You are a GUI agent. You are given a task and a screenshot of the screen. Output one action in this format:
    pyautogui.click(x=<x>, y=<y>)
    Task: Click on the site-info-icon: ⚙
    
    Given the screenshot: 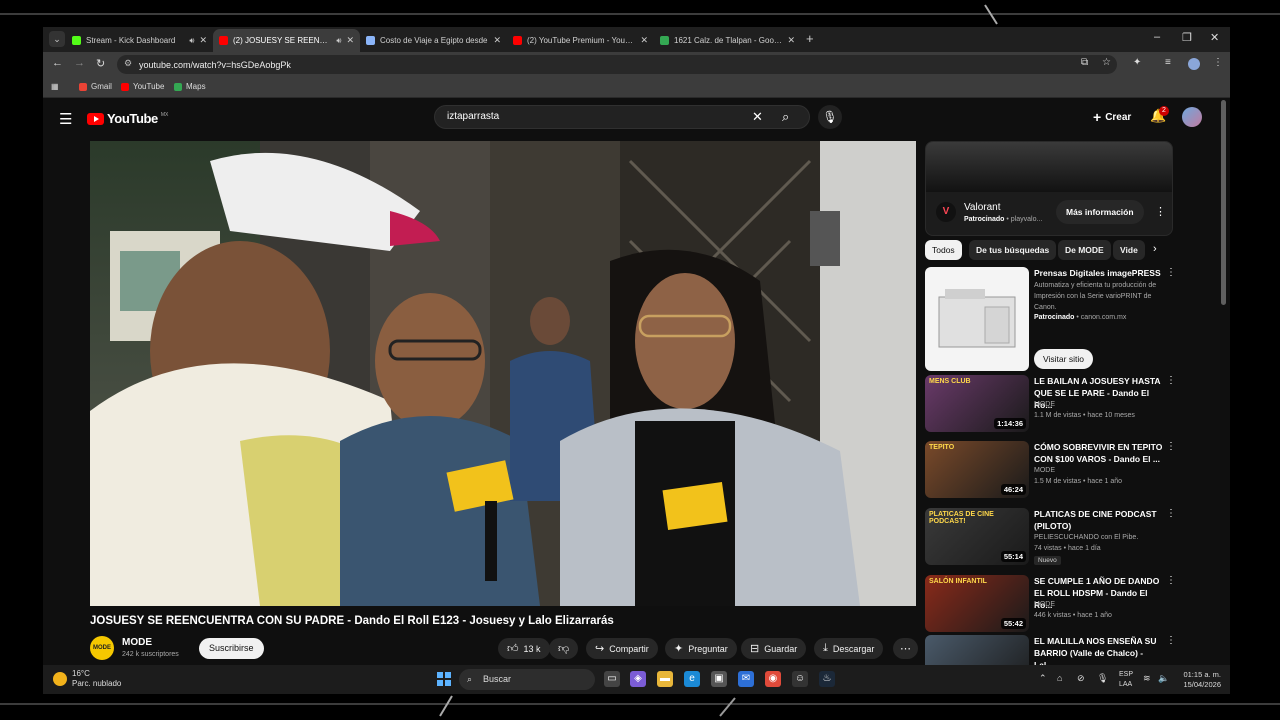 What is the action you would take?
    pyautogui.click(x=128, y=63)
    